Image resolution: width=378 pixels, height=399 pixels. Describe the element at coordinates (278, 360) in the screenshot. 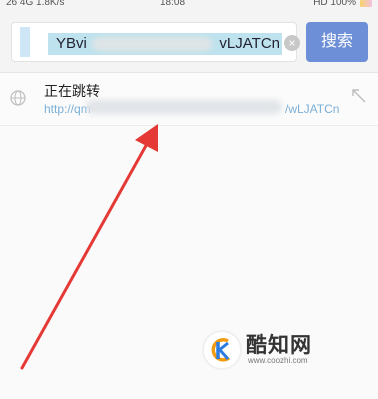

I see `watermark-url: www.coozhi.com` at that location.